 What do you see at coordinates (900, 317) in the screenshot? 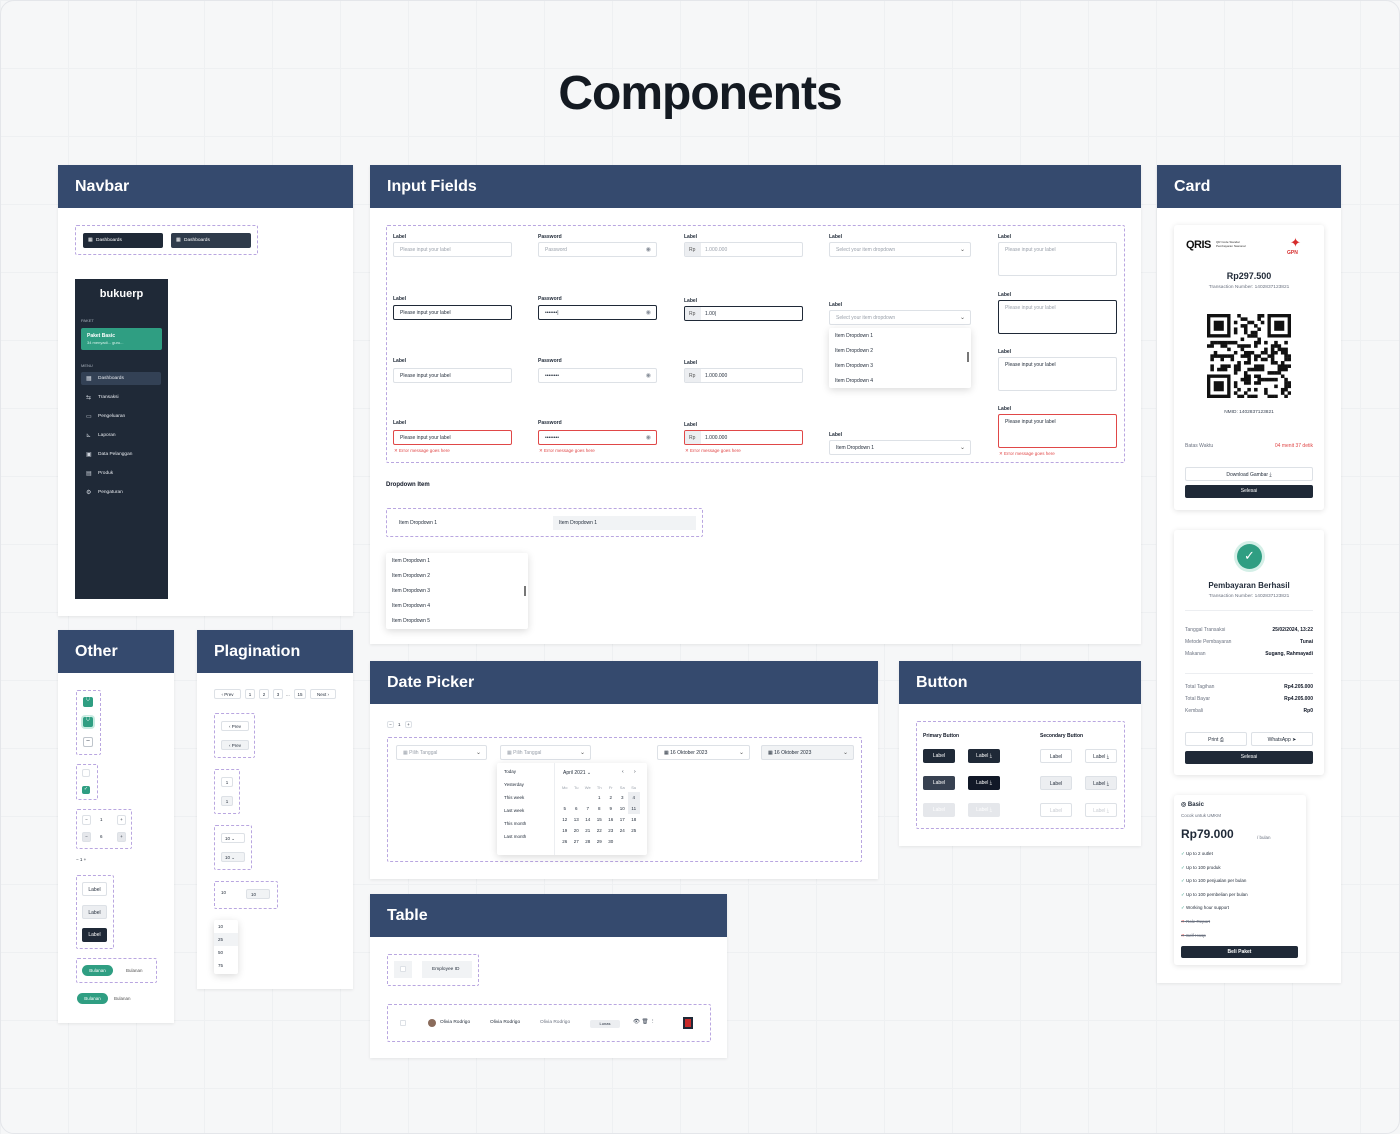
I see `dropdown-field-open: Select your item dropdown ⌄` at bounding box center [900, 317].